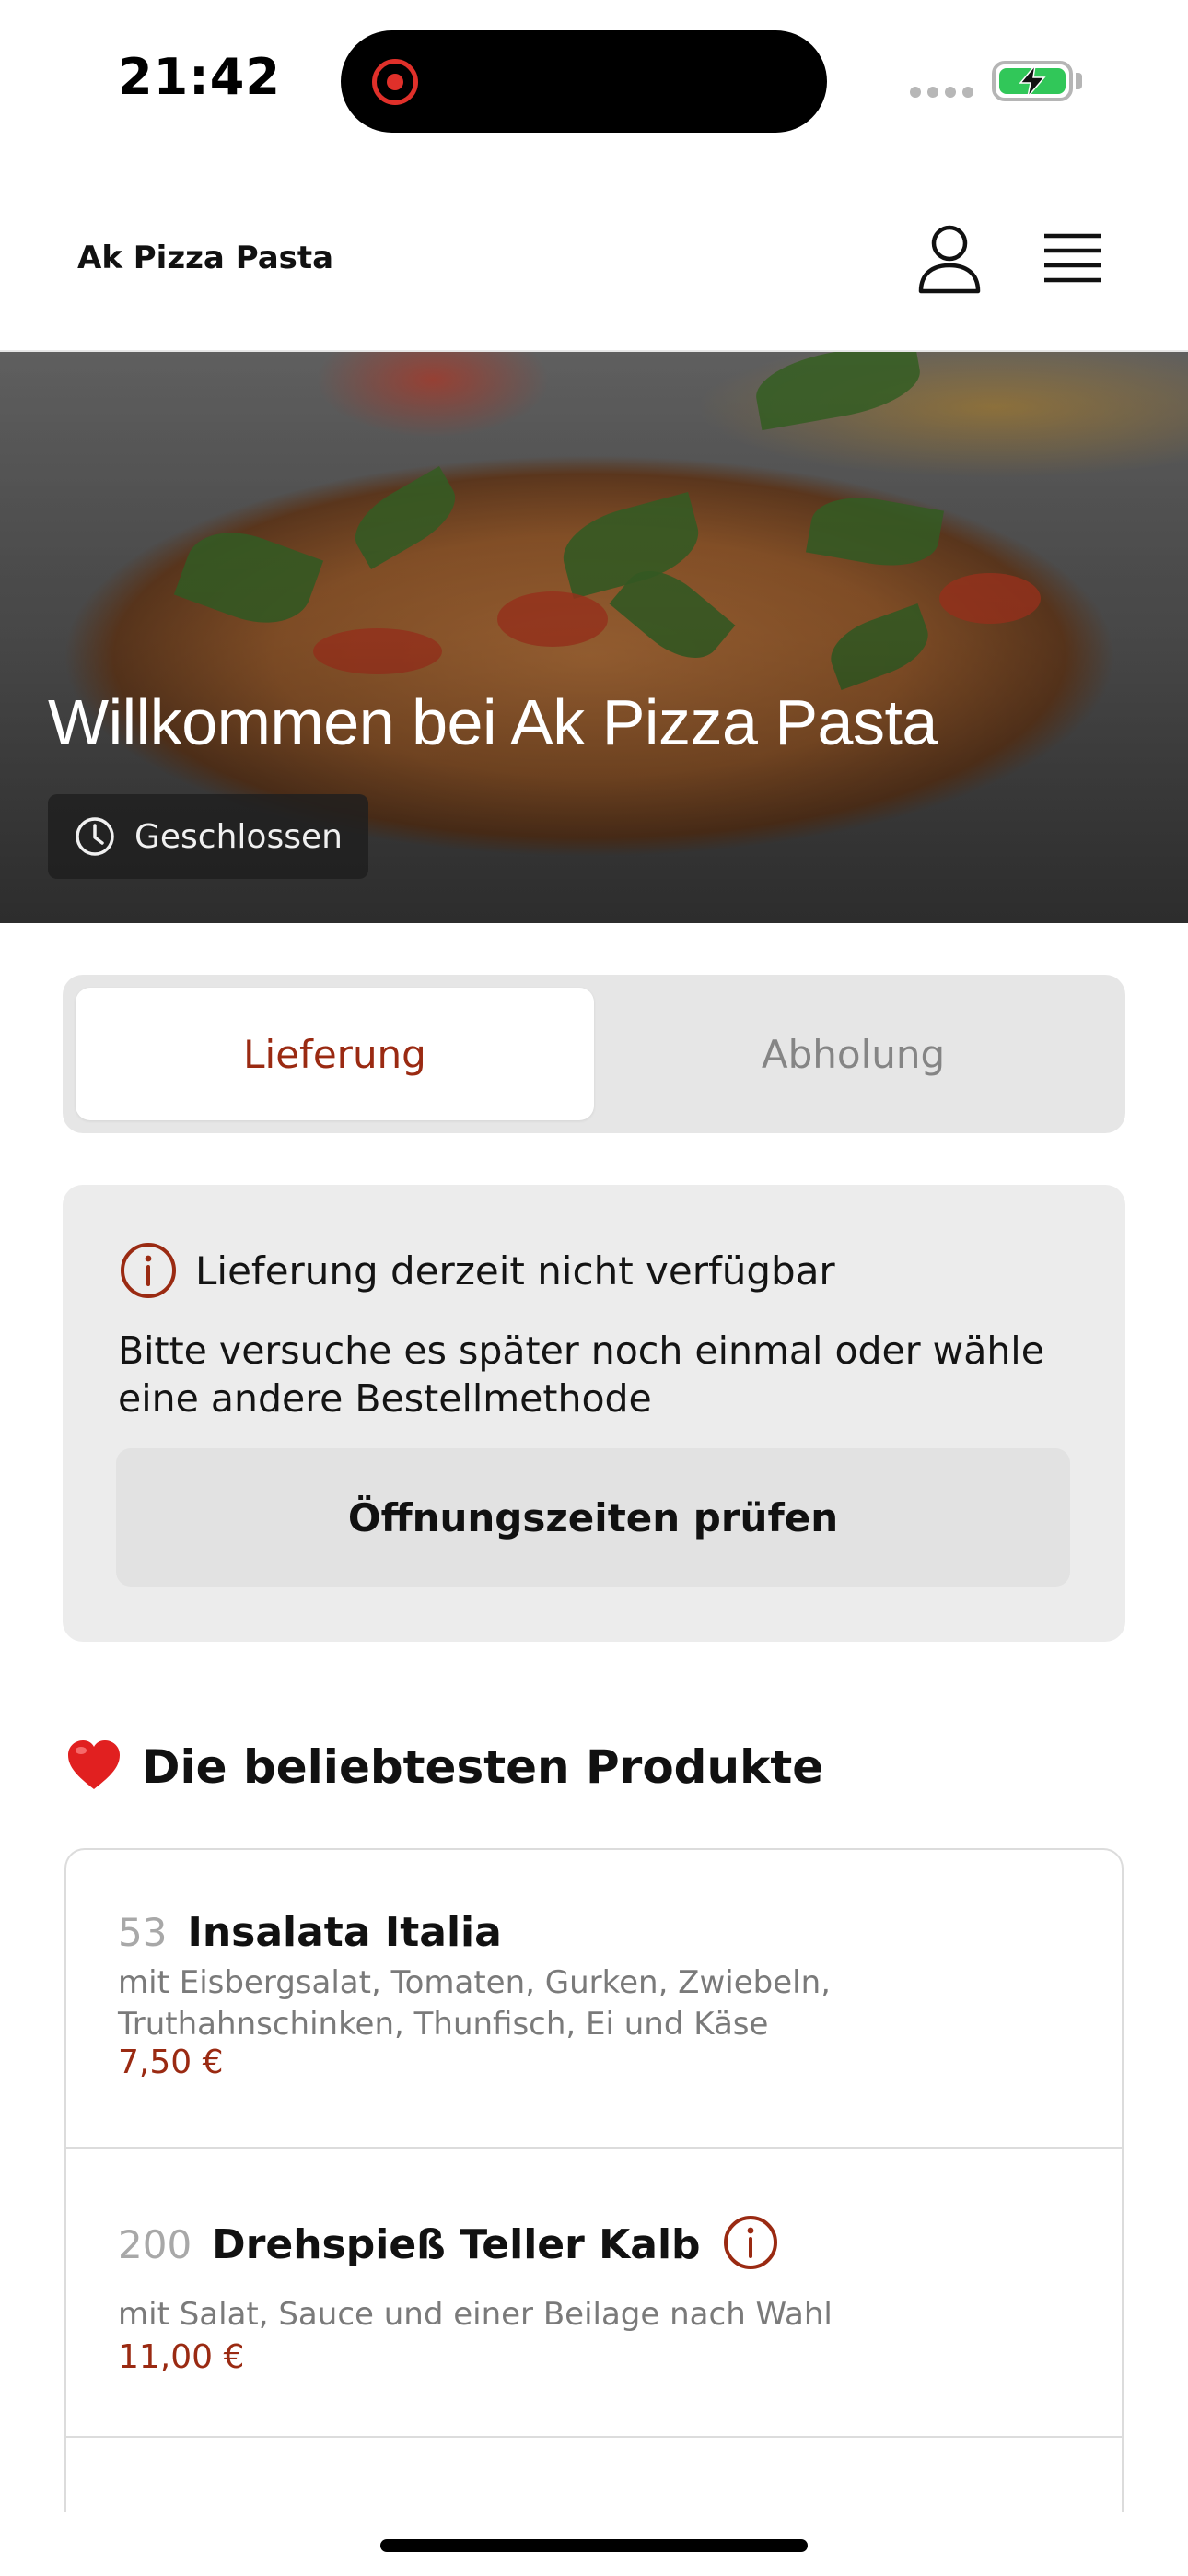  Describe the element at coordinates (335, 1054) in the screenshot. I see `tab-delivery: Lieferung` at that location.